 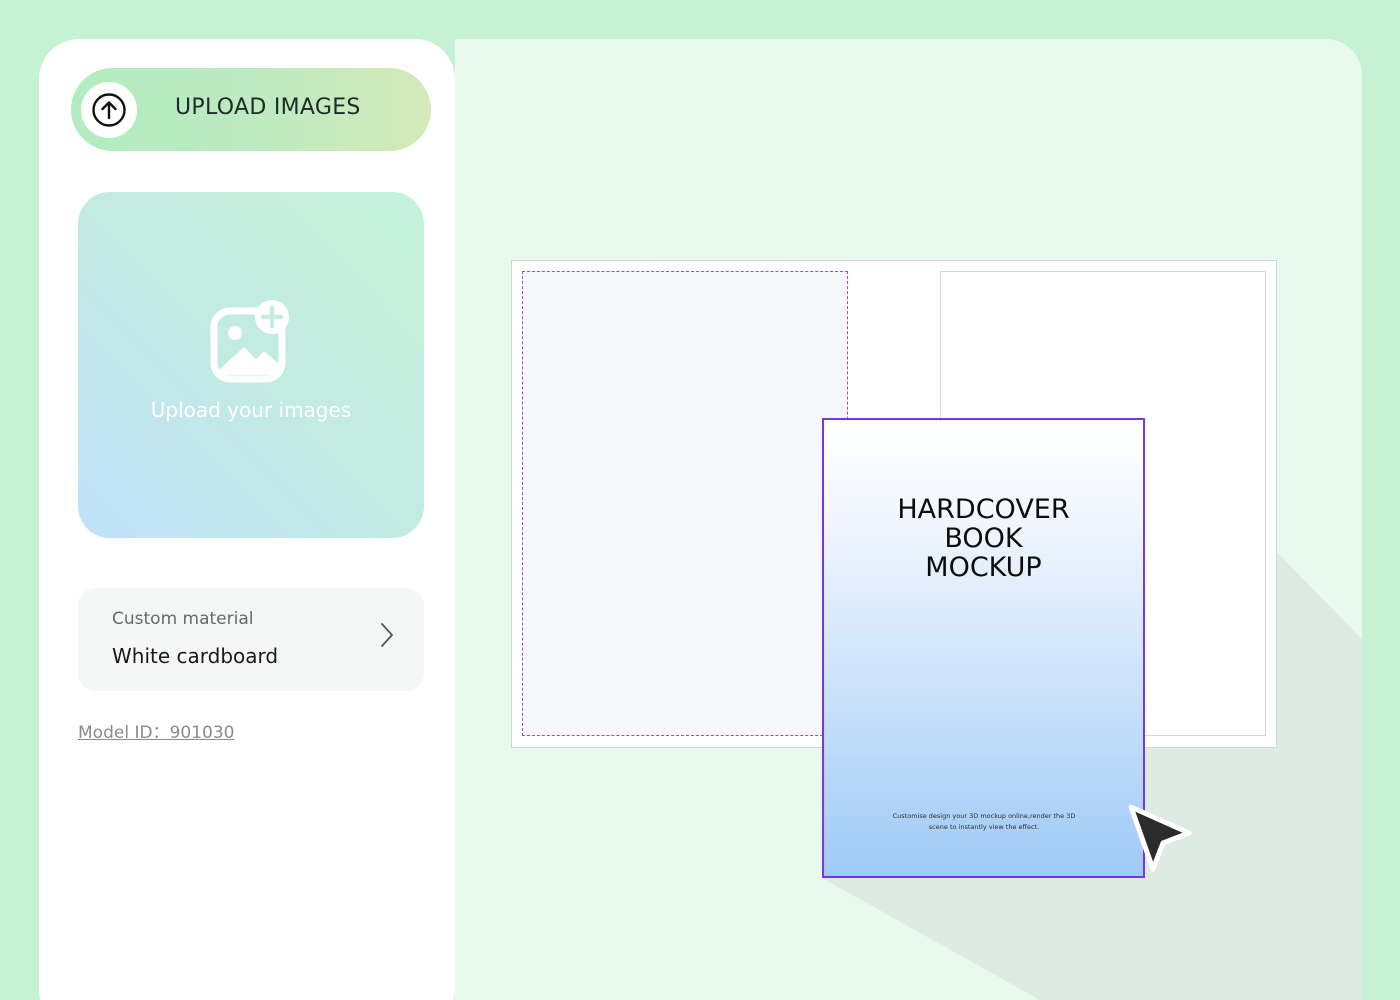 I want to click on upload-images-button: UPLOAD IMAGES, so click(x=251, y=109).